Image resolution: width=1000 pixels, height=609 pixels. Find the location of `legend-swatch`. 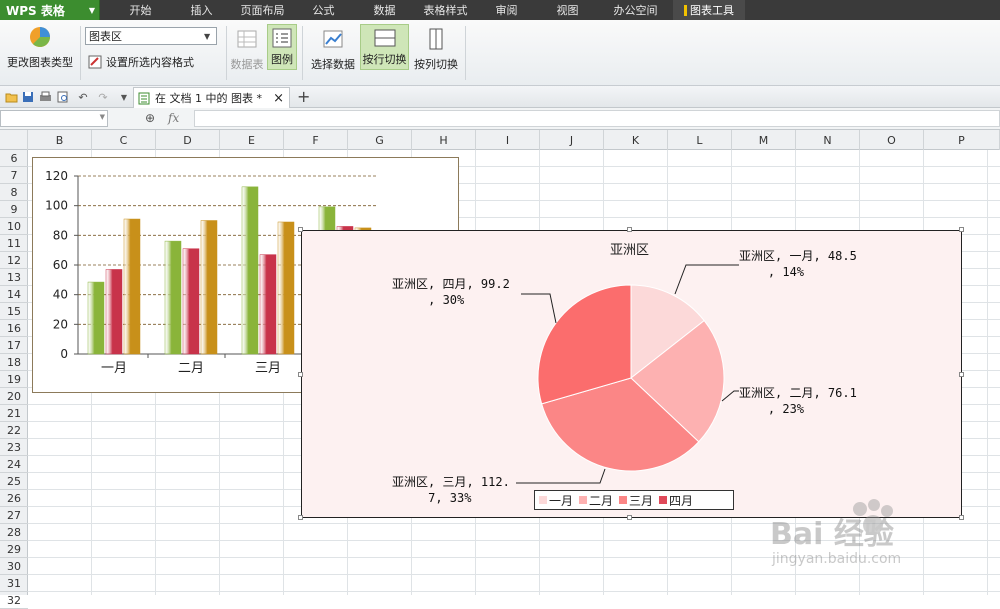

legend-swatch is located at coordinates (543, 500).